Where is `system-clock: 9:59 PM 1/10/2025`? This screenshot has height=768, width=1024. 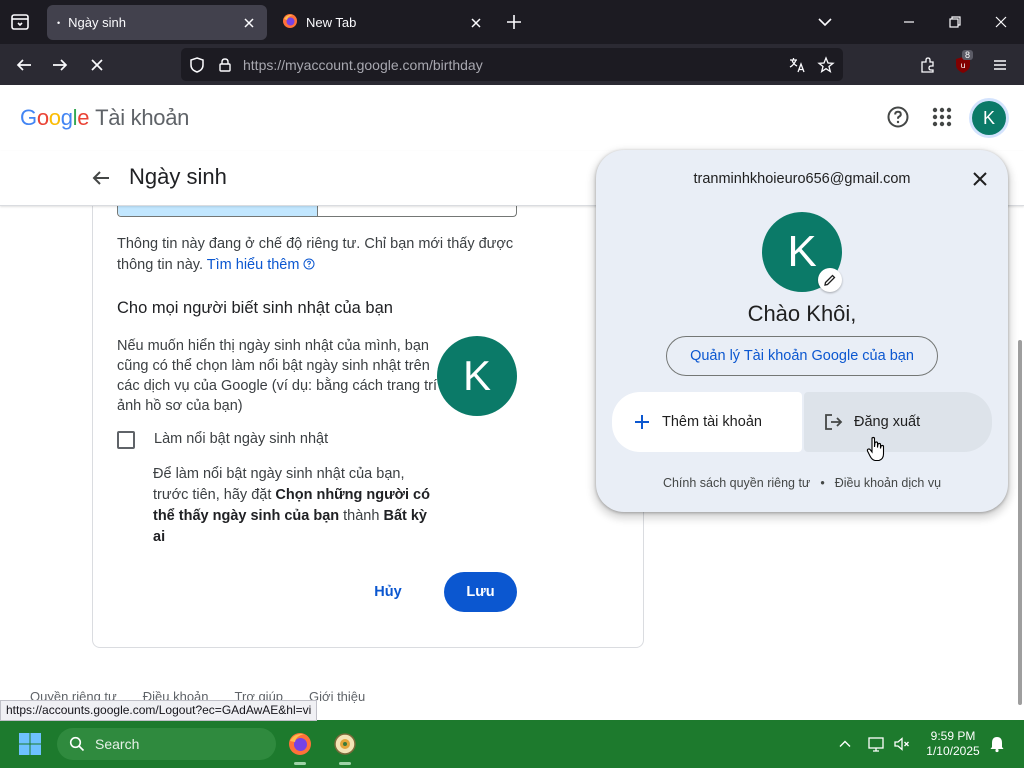
system-clock: 9:59 PM 1/10/2025 is located at coordinates (953, 744).